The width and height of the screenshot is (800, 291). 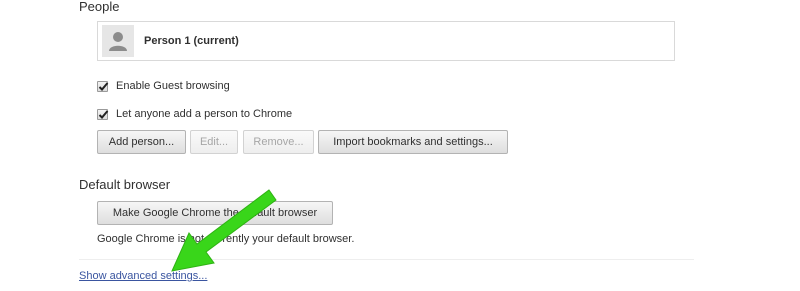 I want to click on green-arrow-icon, so click(x=224, y=230).